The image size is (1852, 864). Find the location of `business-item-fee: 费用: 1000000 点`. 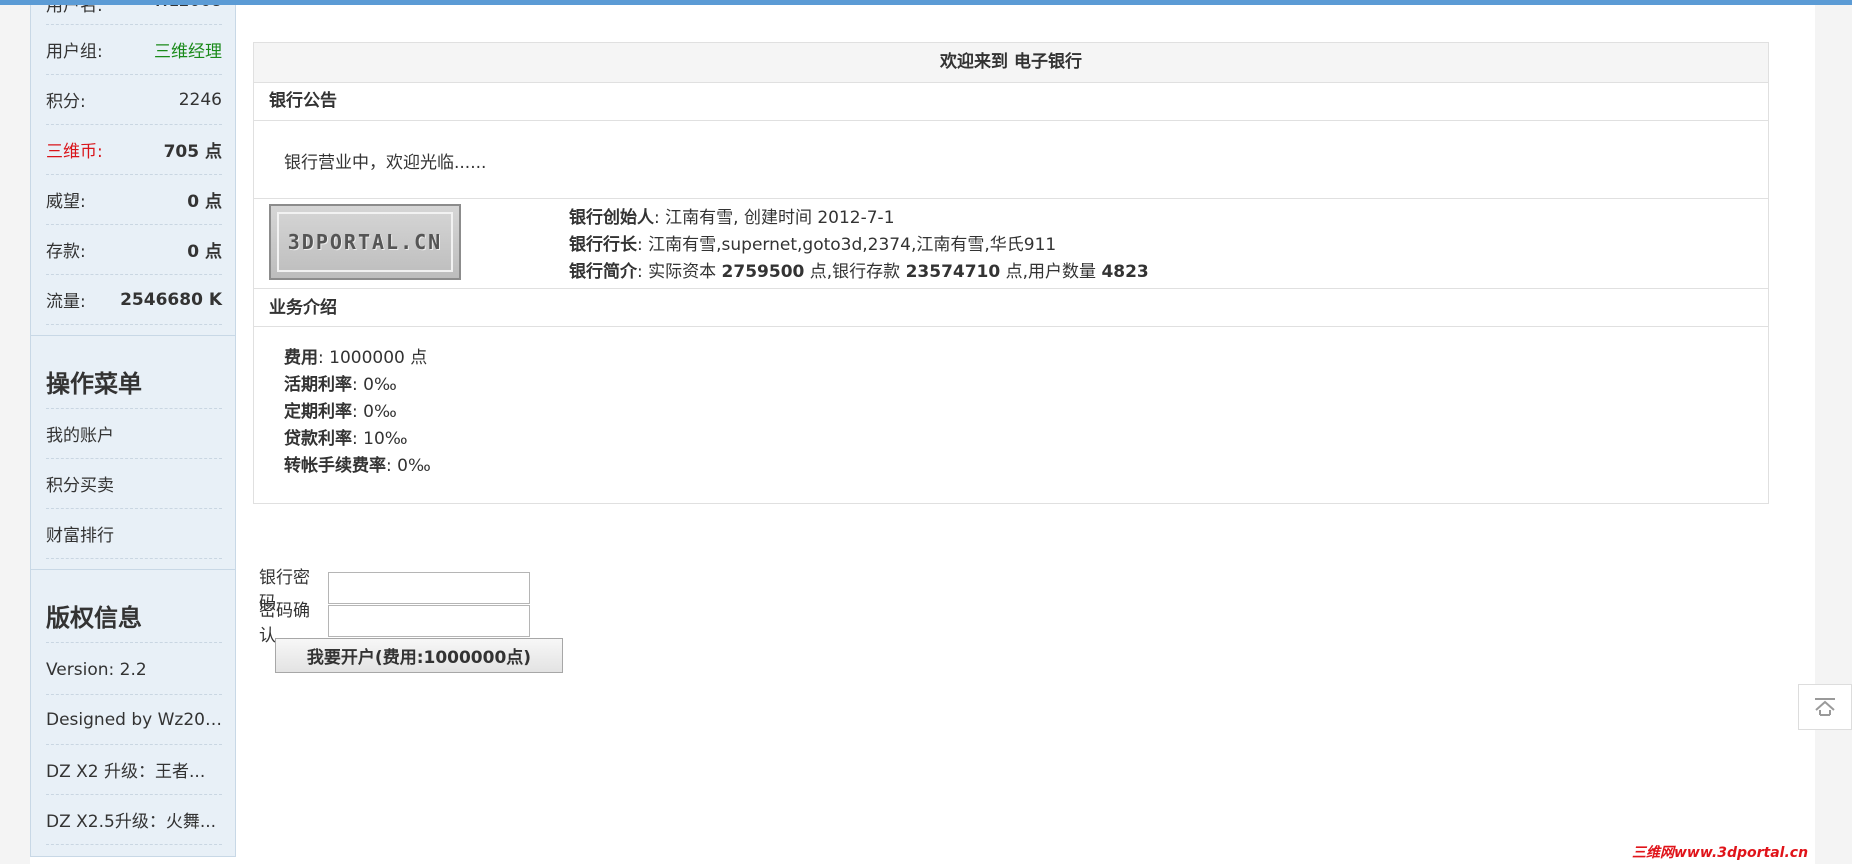

business-item-fee: 费用: 1000000 点 is located at coordinates (357, 358).